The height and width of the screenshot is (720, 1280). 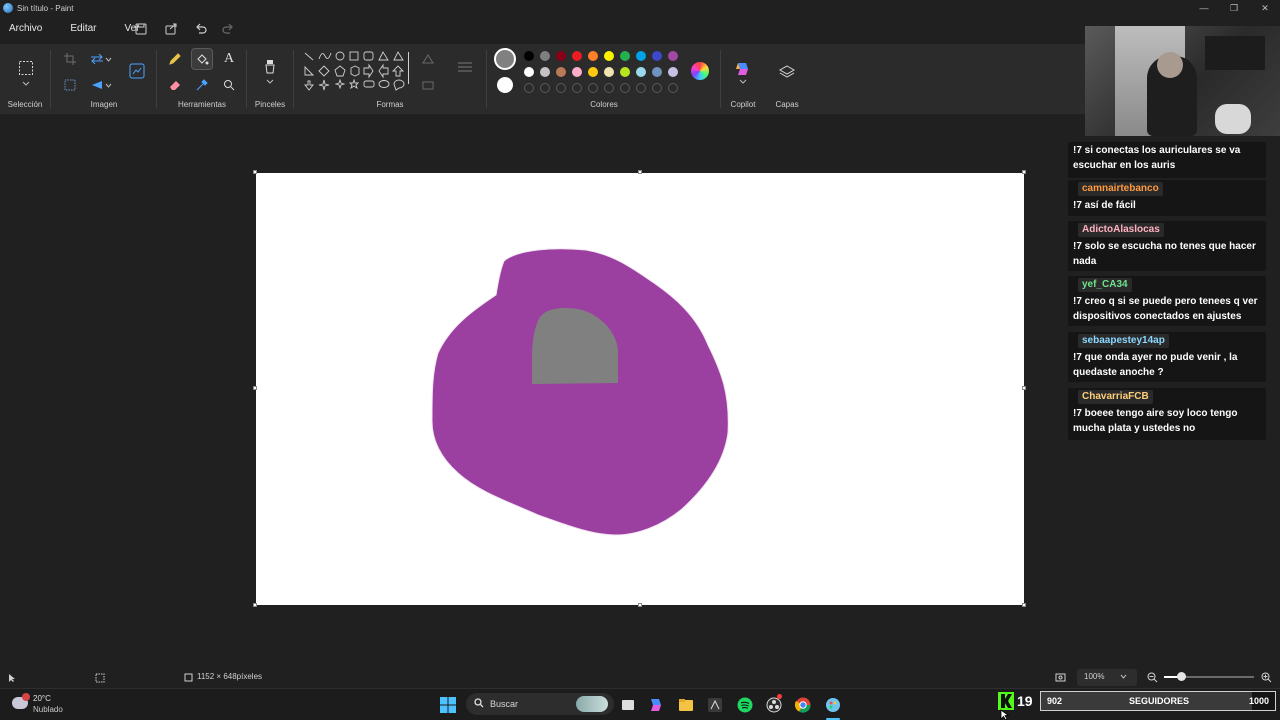 I want to click on zoom-out-icon, so click(x=1152, y=678).